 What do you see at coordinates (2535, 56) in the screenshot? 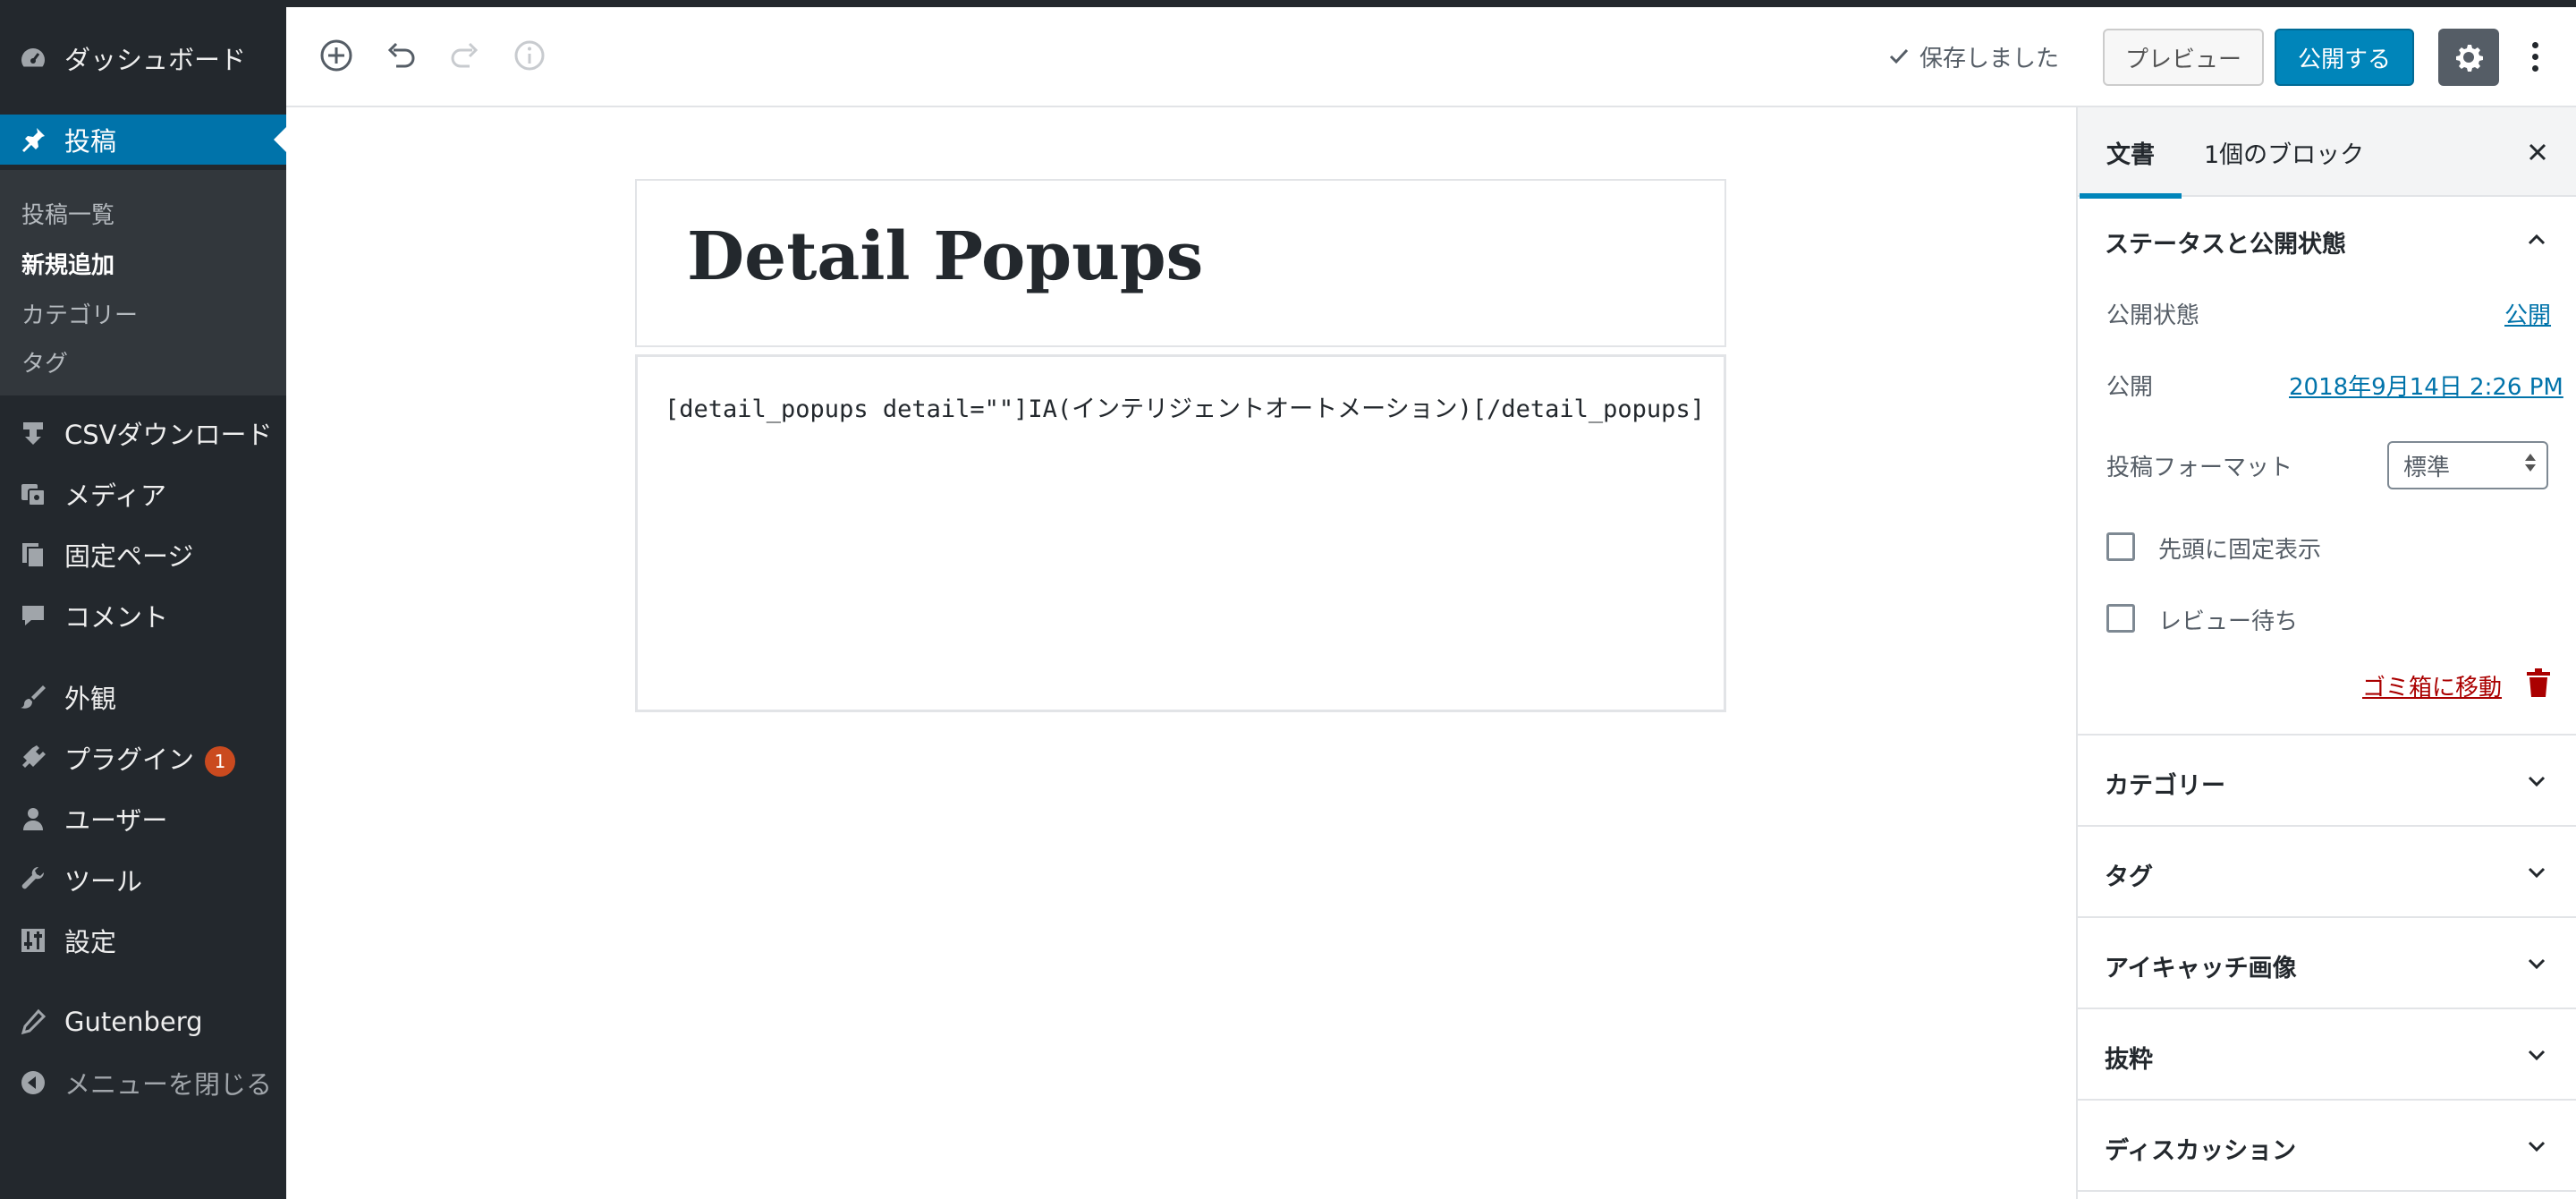
I see `more-menu-icon` at bounding box center [2535, 56].